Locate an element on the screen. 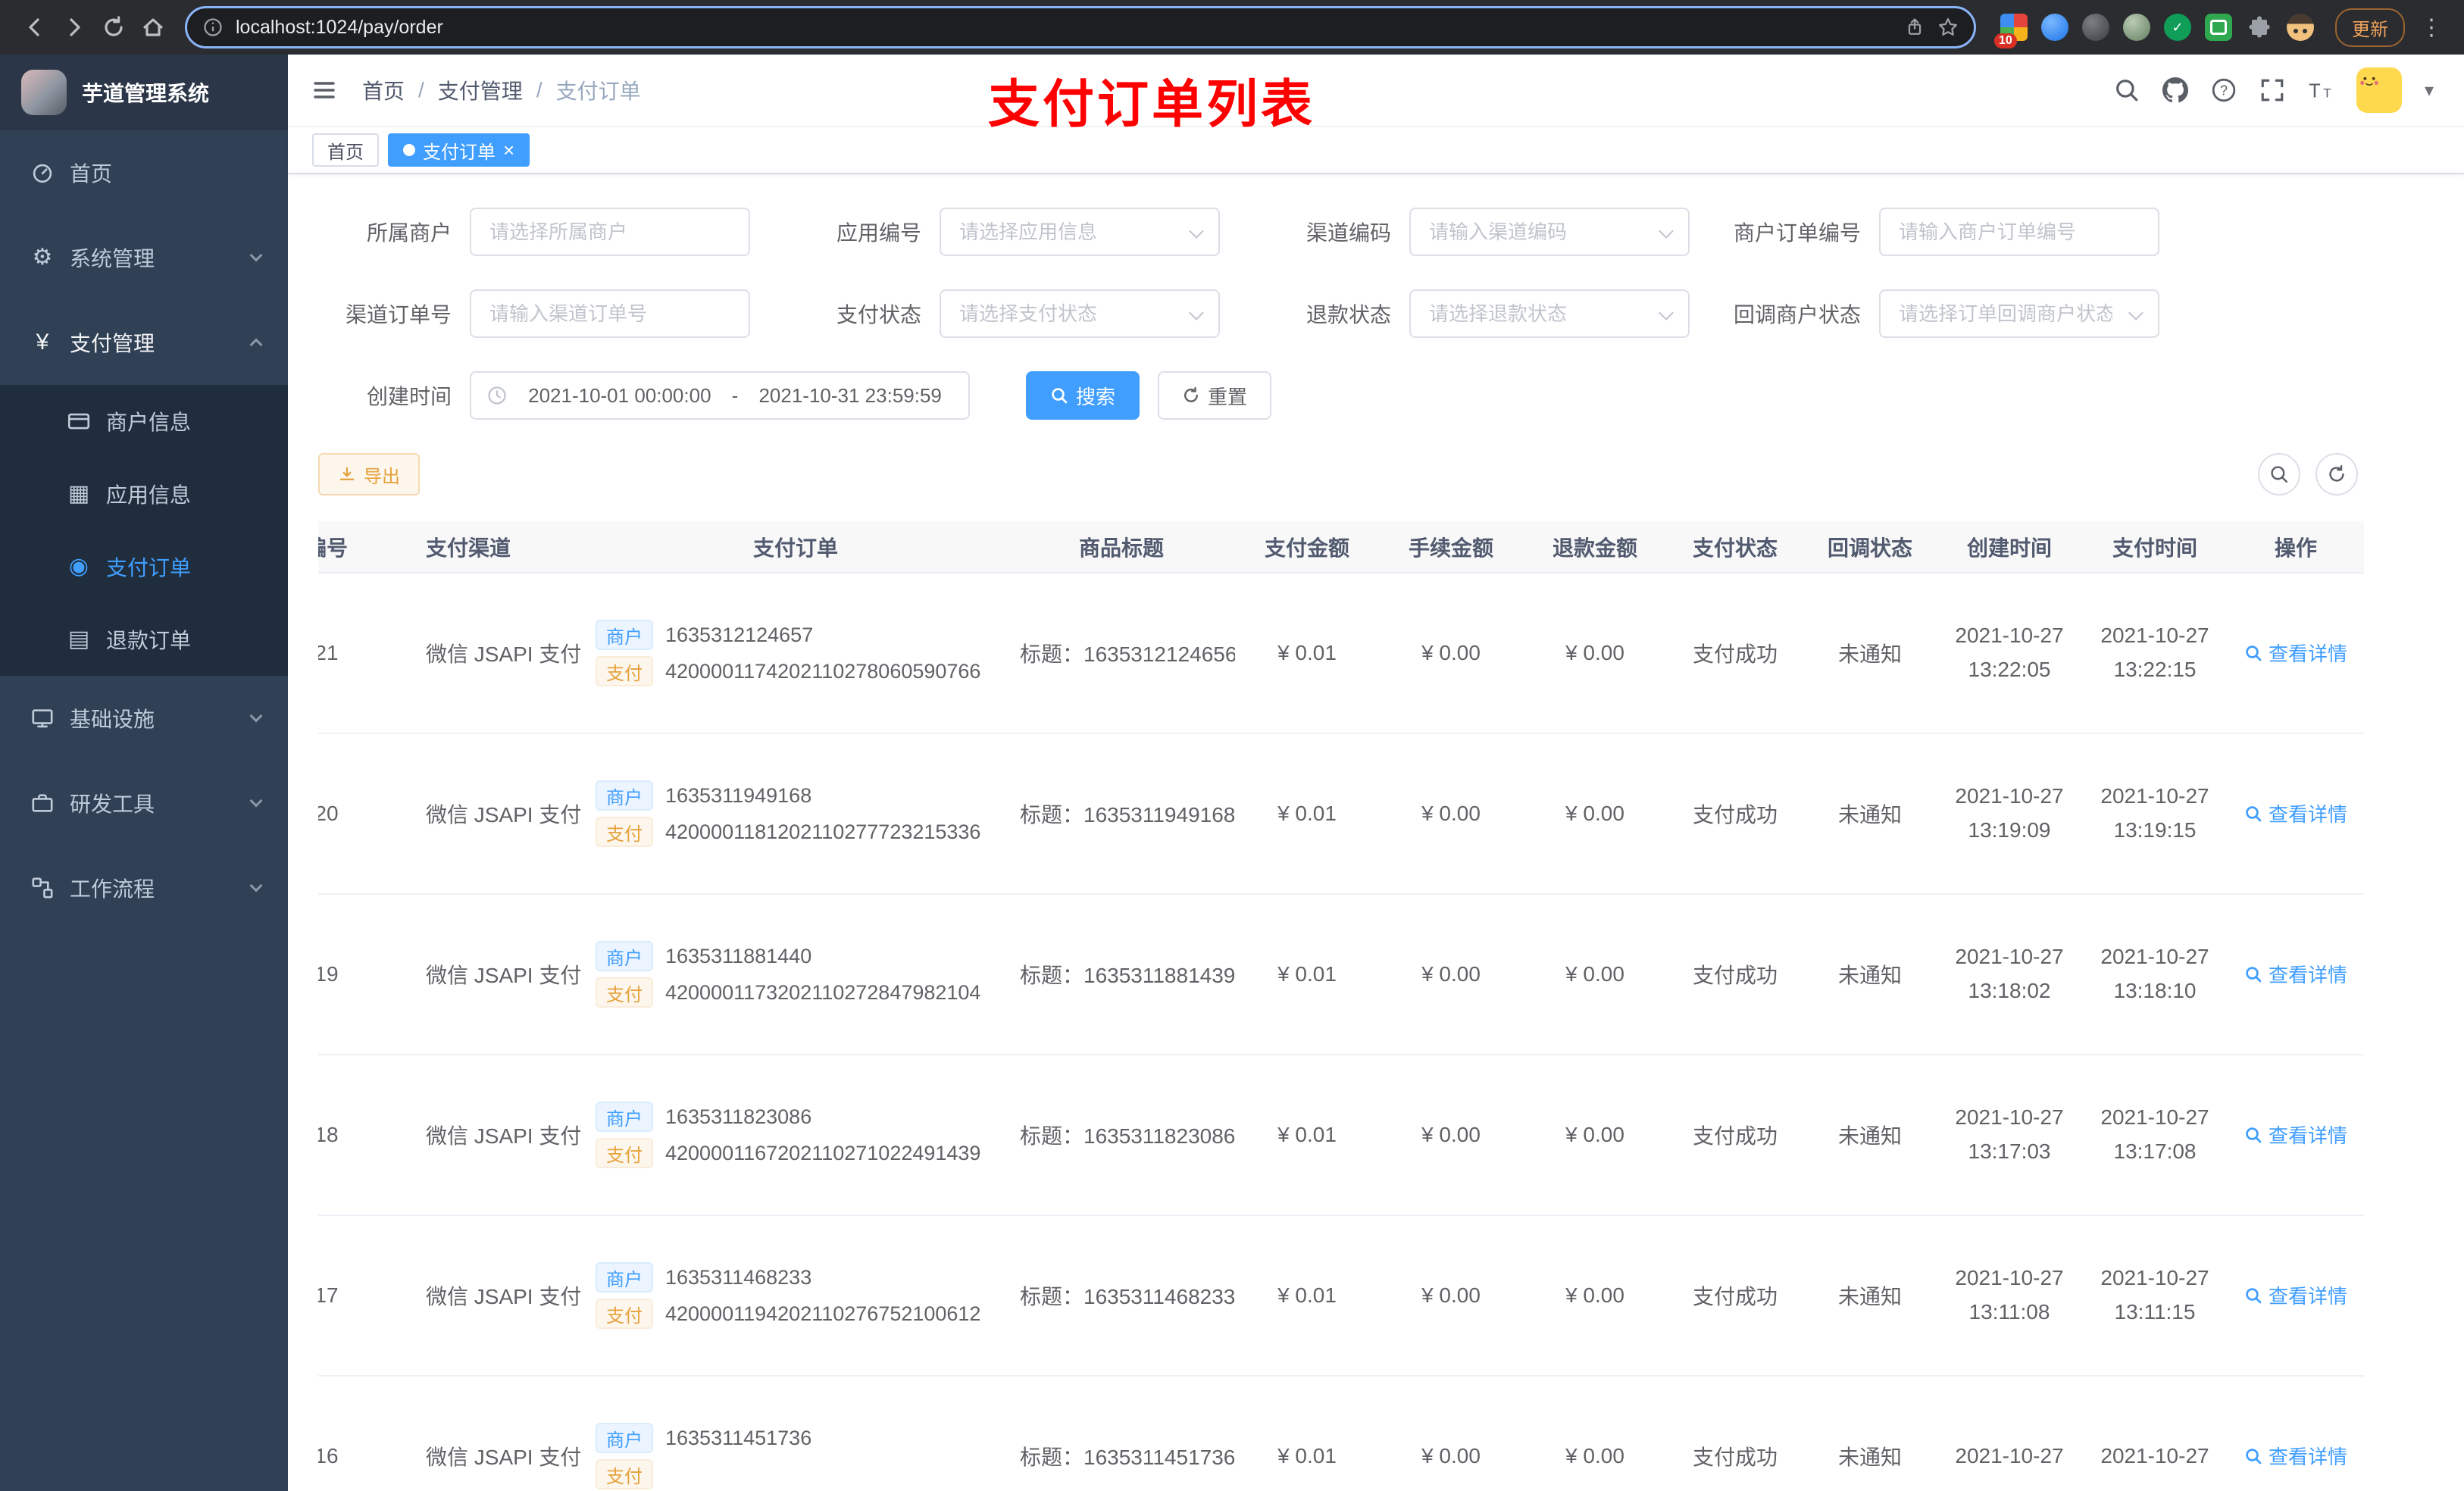 Image resolution: width=2464 pixels, height=1491 pixels. browser-menu-dots-icon: ⋮ is located at coordinates (2431, 27).